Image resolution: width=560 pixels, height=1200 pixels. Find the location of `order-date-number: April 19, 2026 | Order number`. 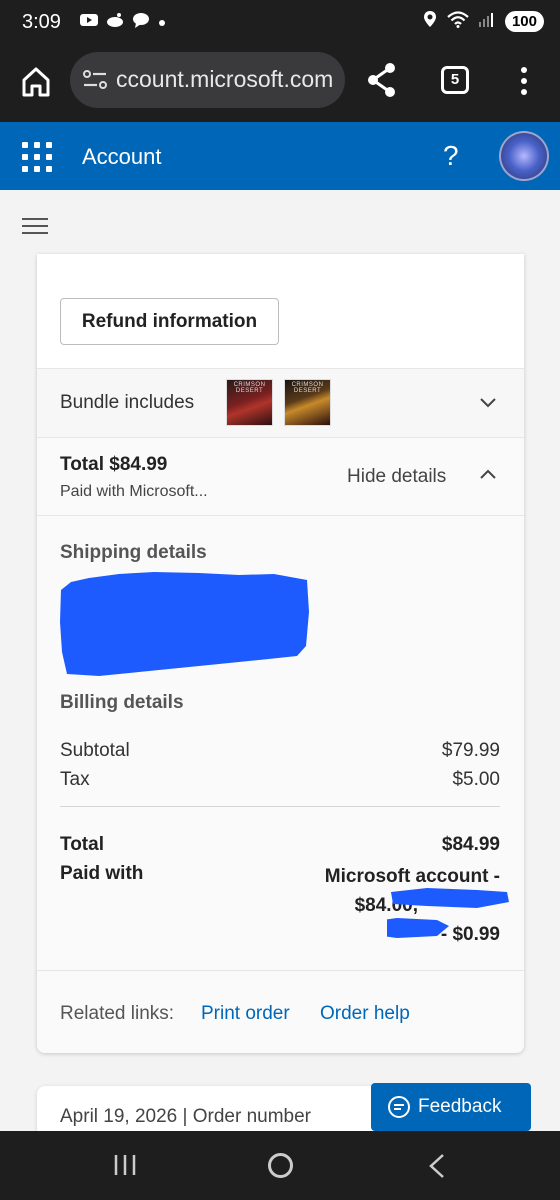

order-date-number: April 19, 2026 | Order number is located at coordinates (186, 1116).